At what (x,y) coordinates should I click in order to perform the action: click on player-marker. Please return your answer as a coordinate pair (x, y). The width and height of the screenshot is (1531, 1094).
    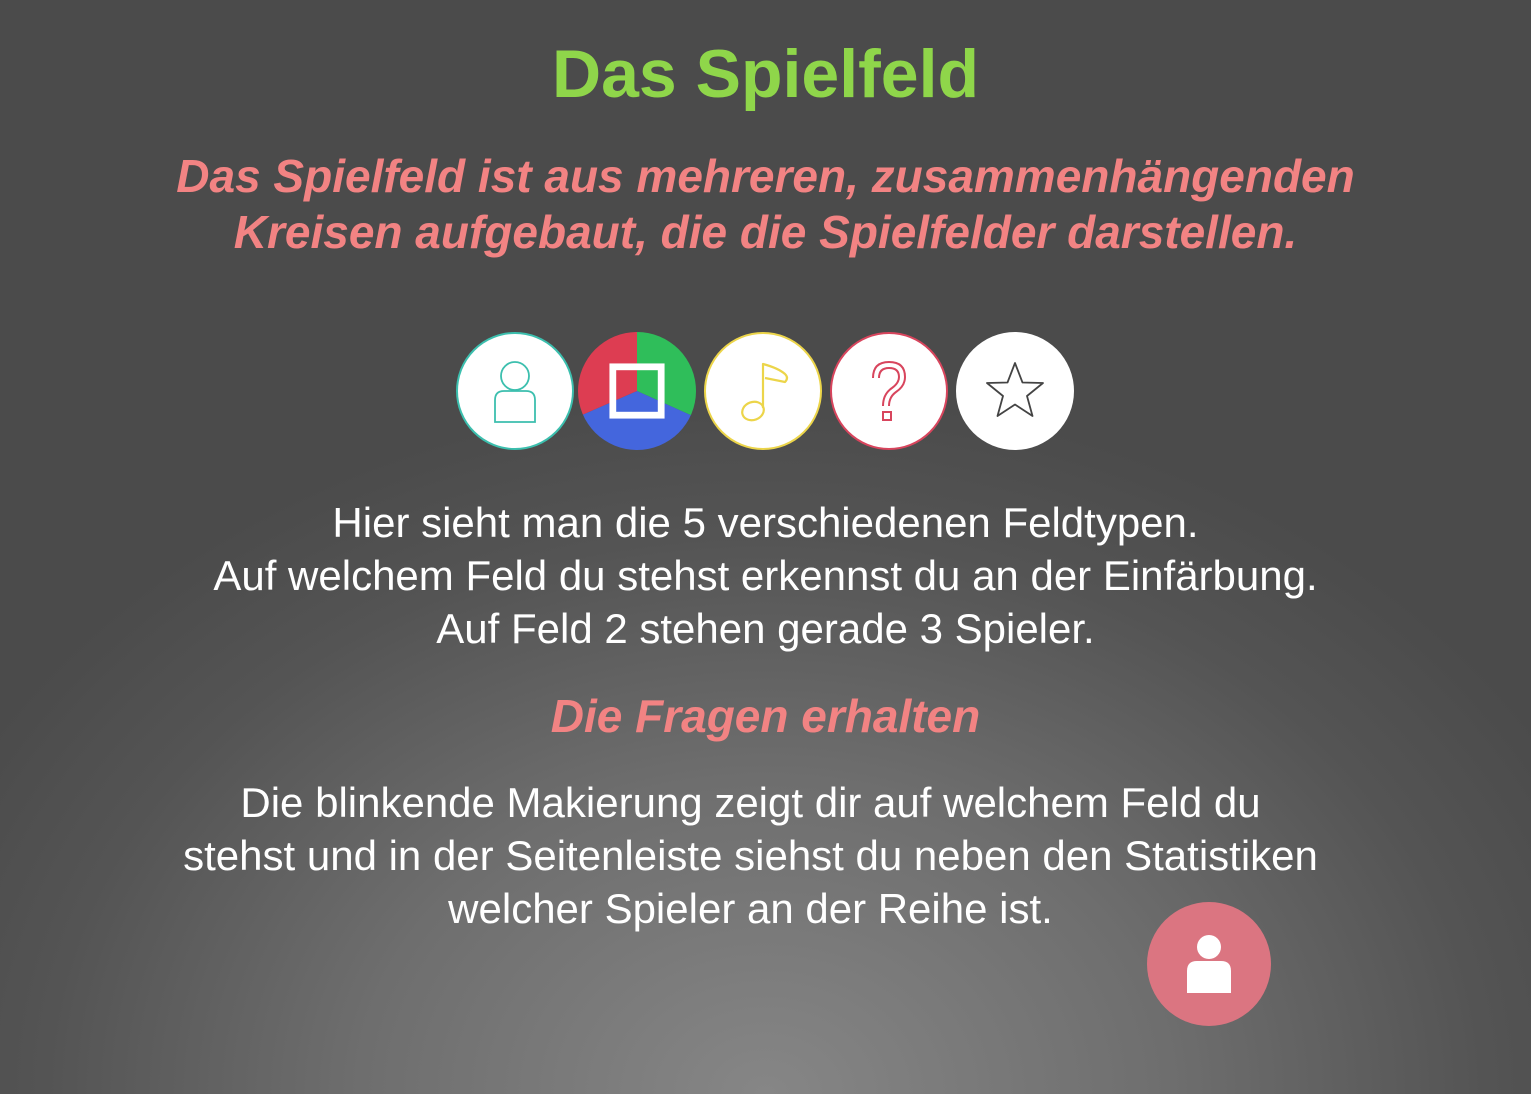
    Looking at the image, I should click on (1209, 964).